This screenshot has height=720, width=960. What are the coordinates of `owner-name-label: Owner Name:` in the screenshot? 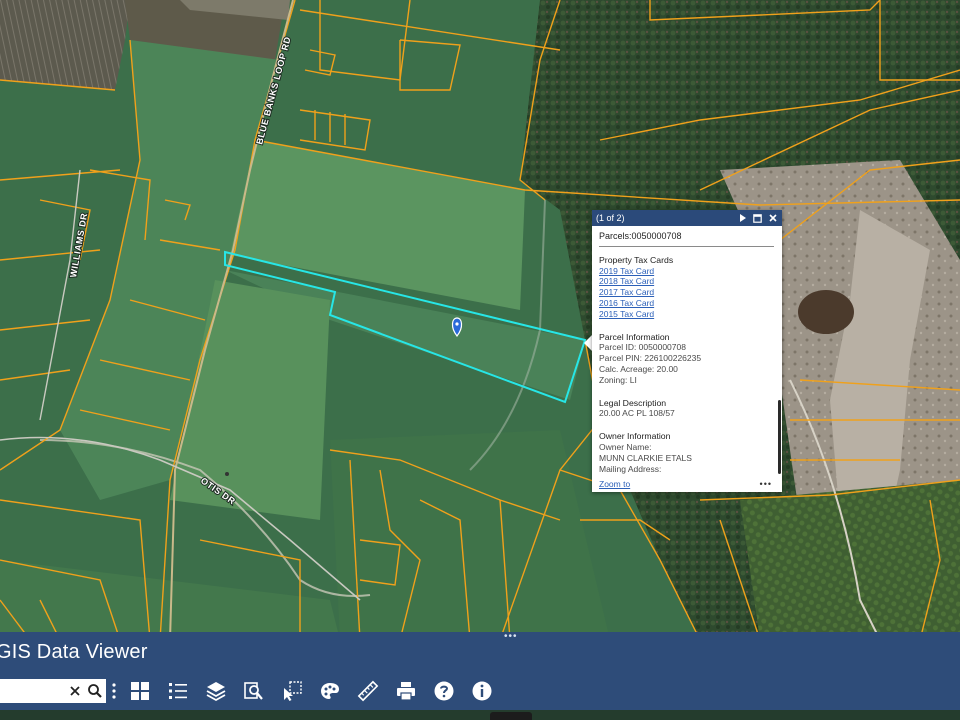 It's located at (625, 446).